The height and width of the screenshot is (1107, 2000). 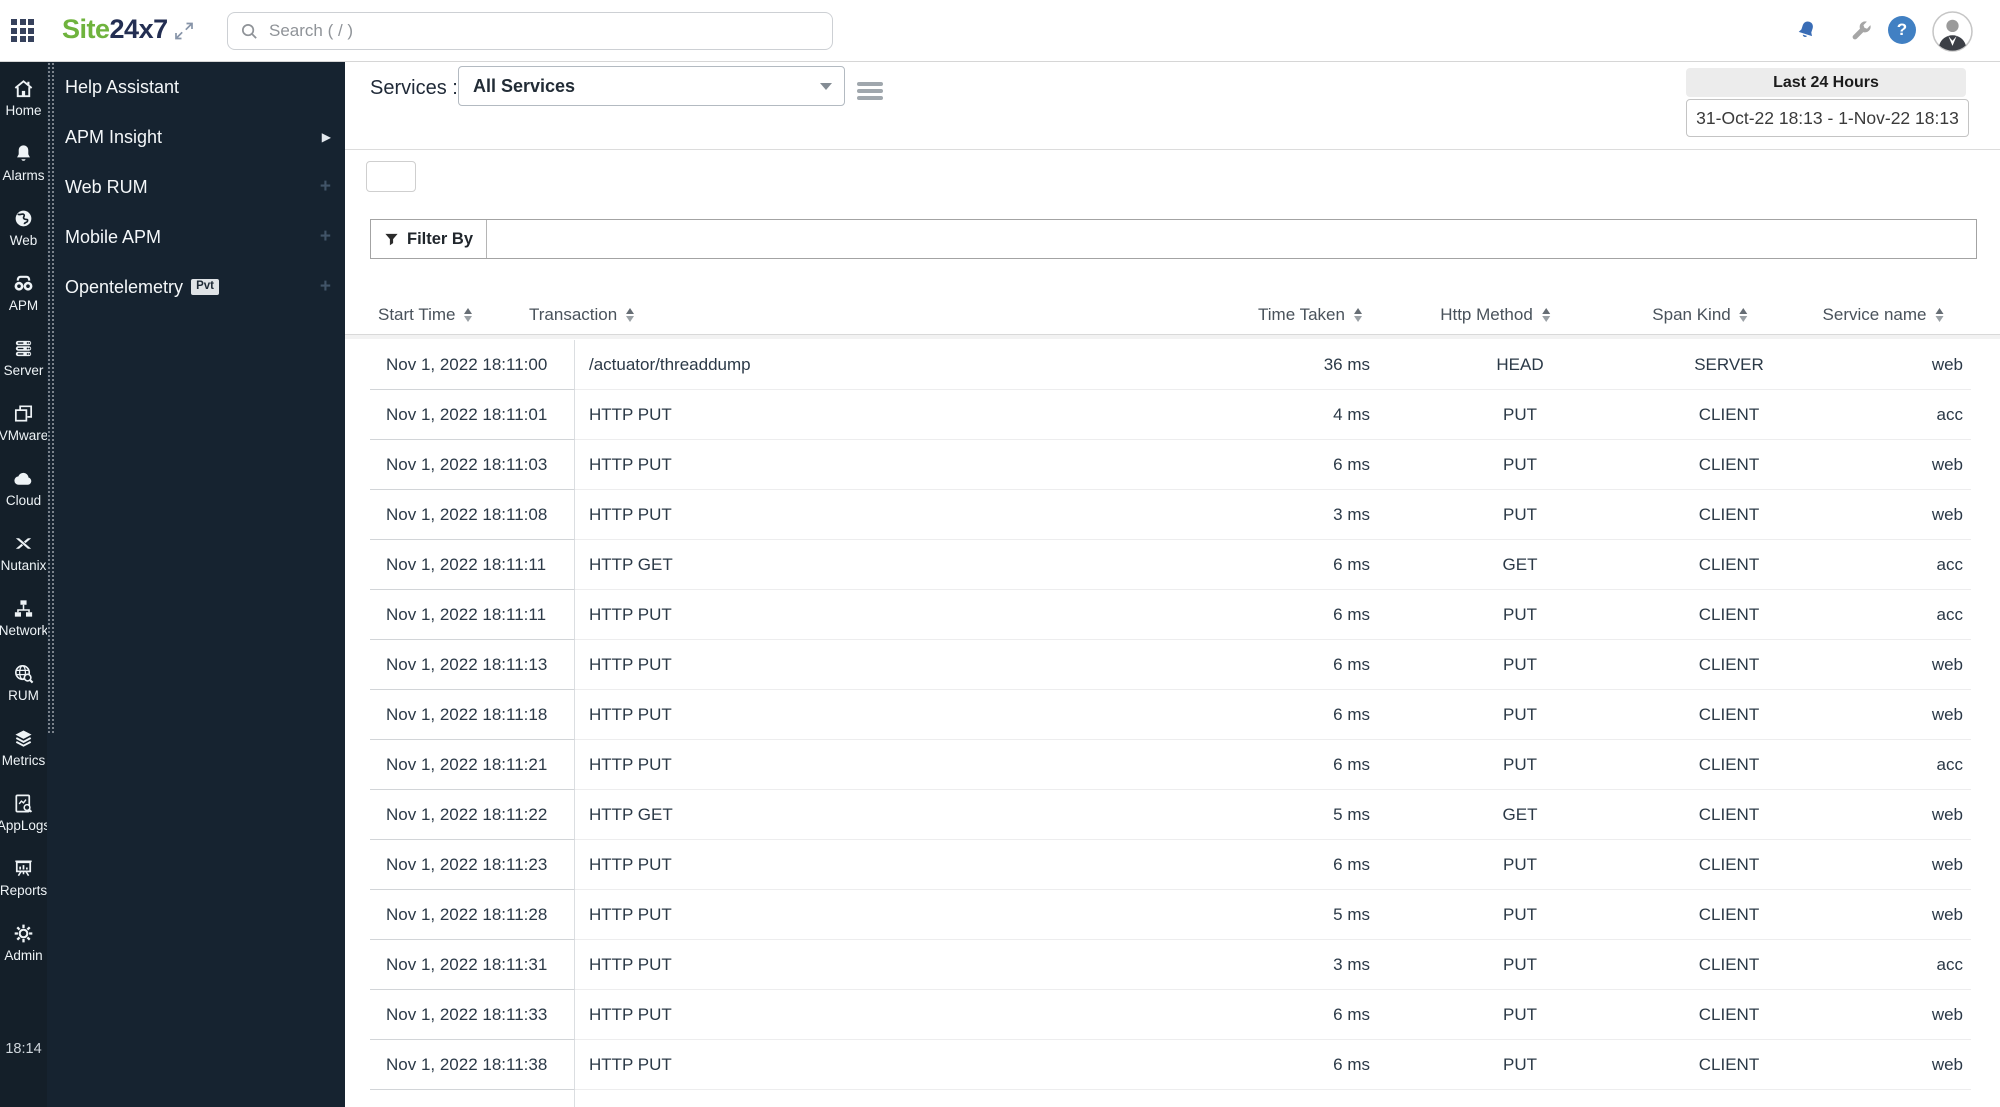 What do you see at coordinates (115, 29) in the screenshot?
I see `site24x7-logo: Site24x7` at bounding box center [115, 29].